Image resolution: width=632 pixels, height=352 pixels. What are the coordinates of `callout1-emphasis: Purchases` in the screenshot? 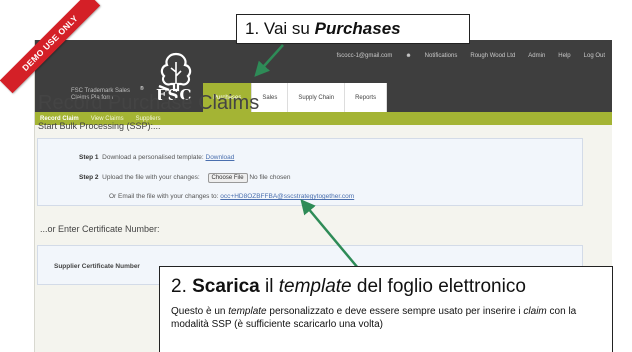 It's located at (357, 28).